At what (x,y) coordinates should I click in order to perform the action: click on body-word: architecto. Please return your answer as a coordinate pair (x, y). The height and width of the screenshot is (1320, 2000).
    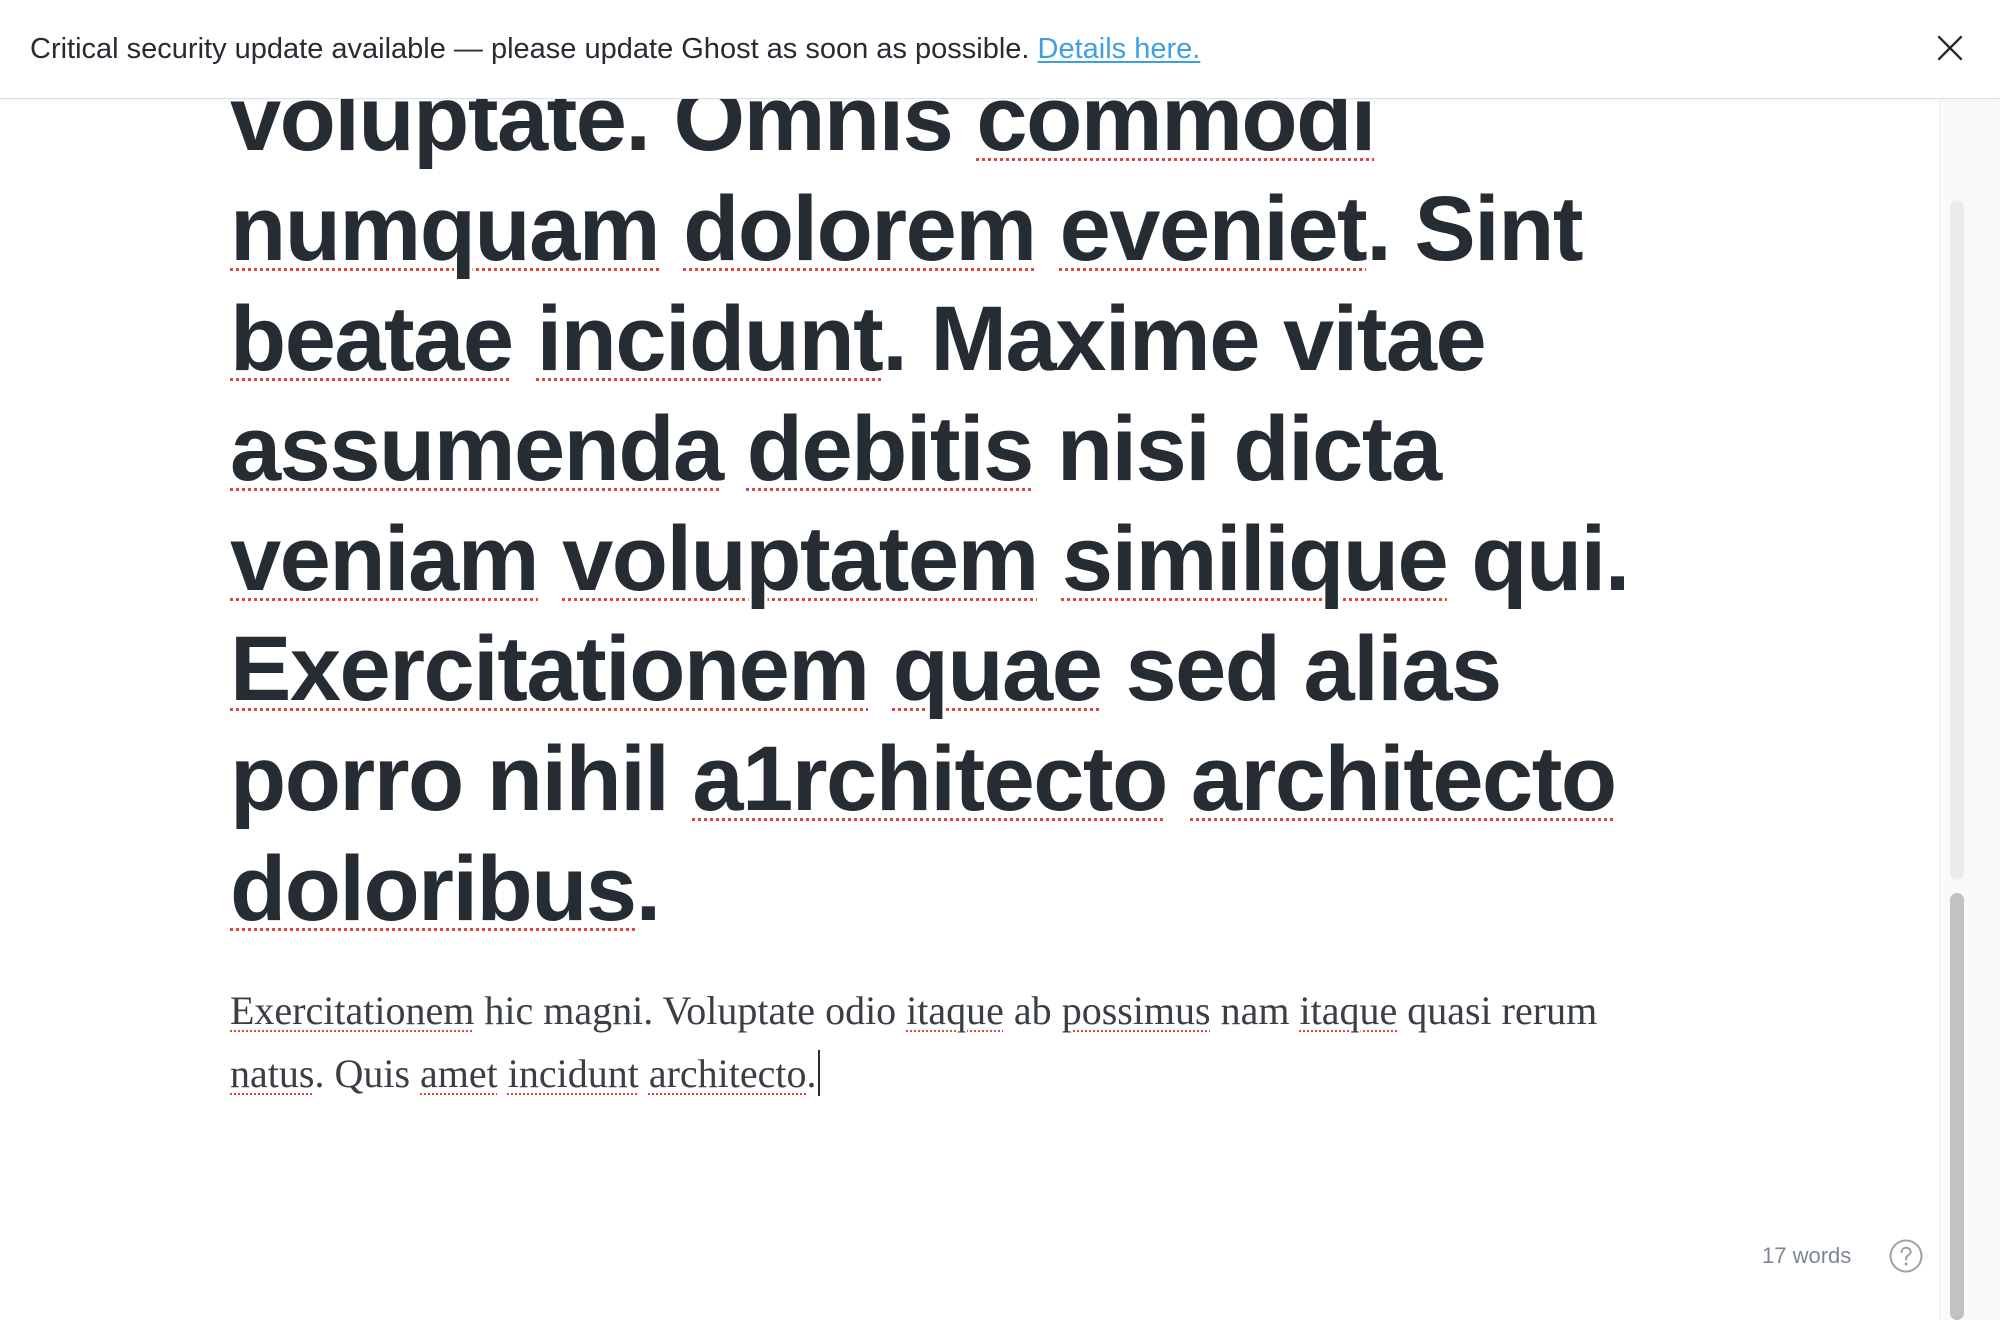
    Looking at the image, I should click on (727, 1073).